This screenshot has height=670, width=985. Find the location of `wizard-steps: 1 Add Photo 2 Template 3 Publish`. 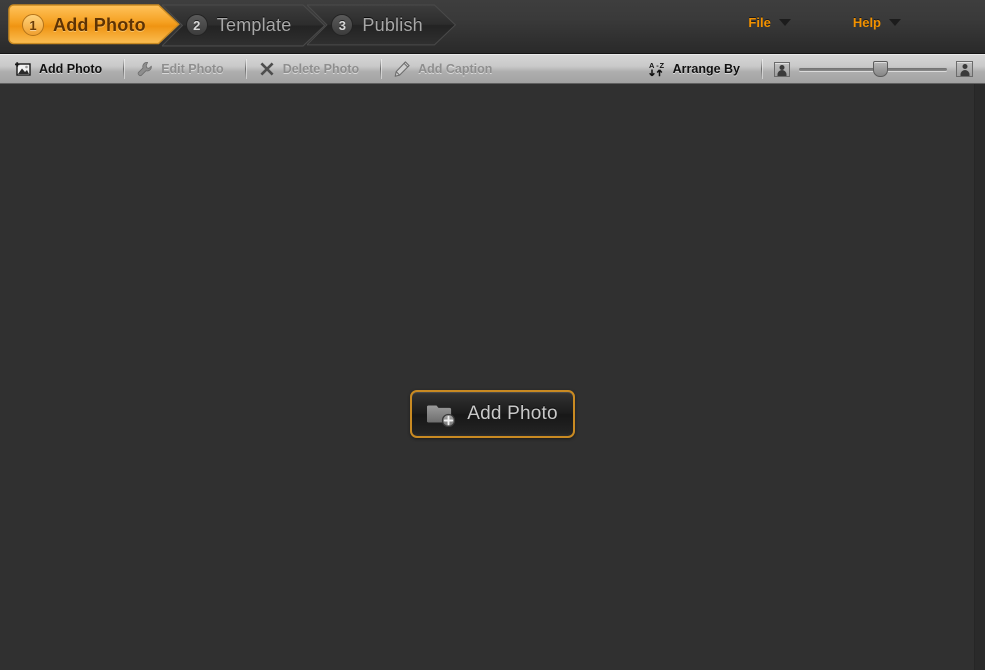

wizard-steps: 1 Add Photo 2 Template 3 Publish is located at coordinates (232, 25).